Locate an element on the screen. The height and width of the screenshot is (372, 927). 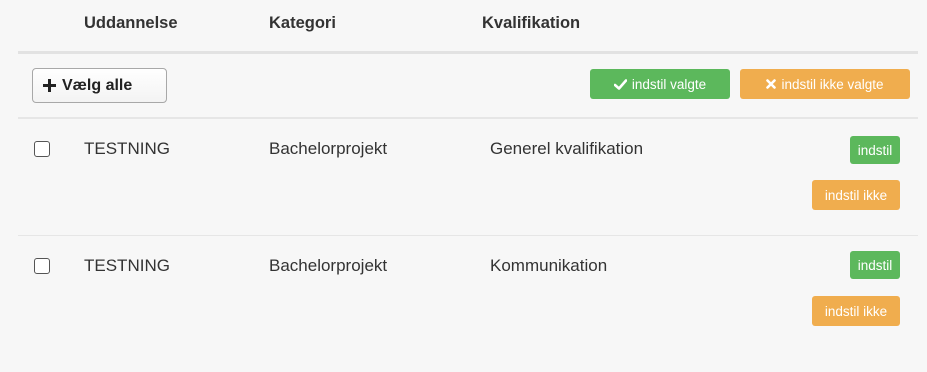
qualification-cell: Kommunikation is located at coordinates (549, 265).